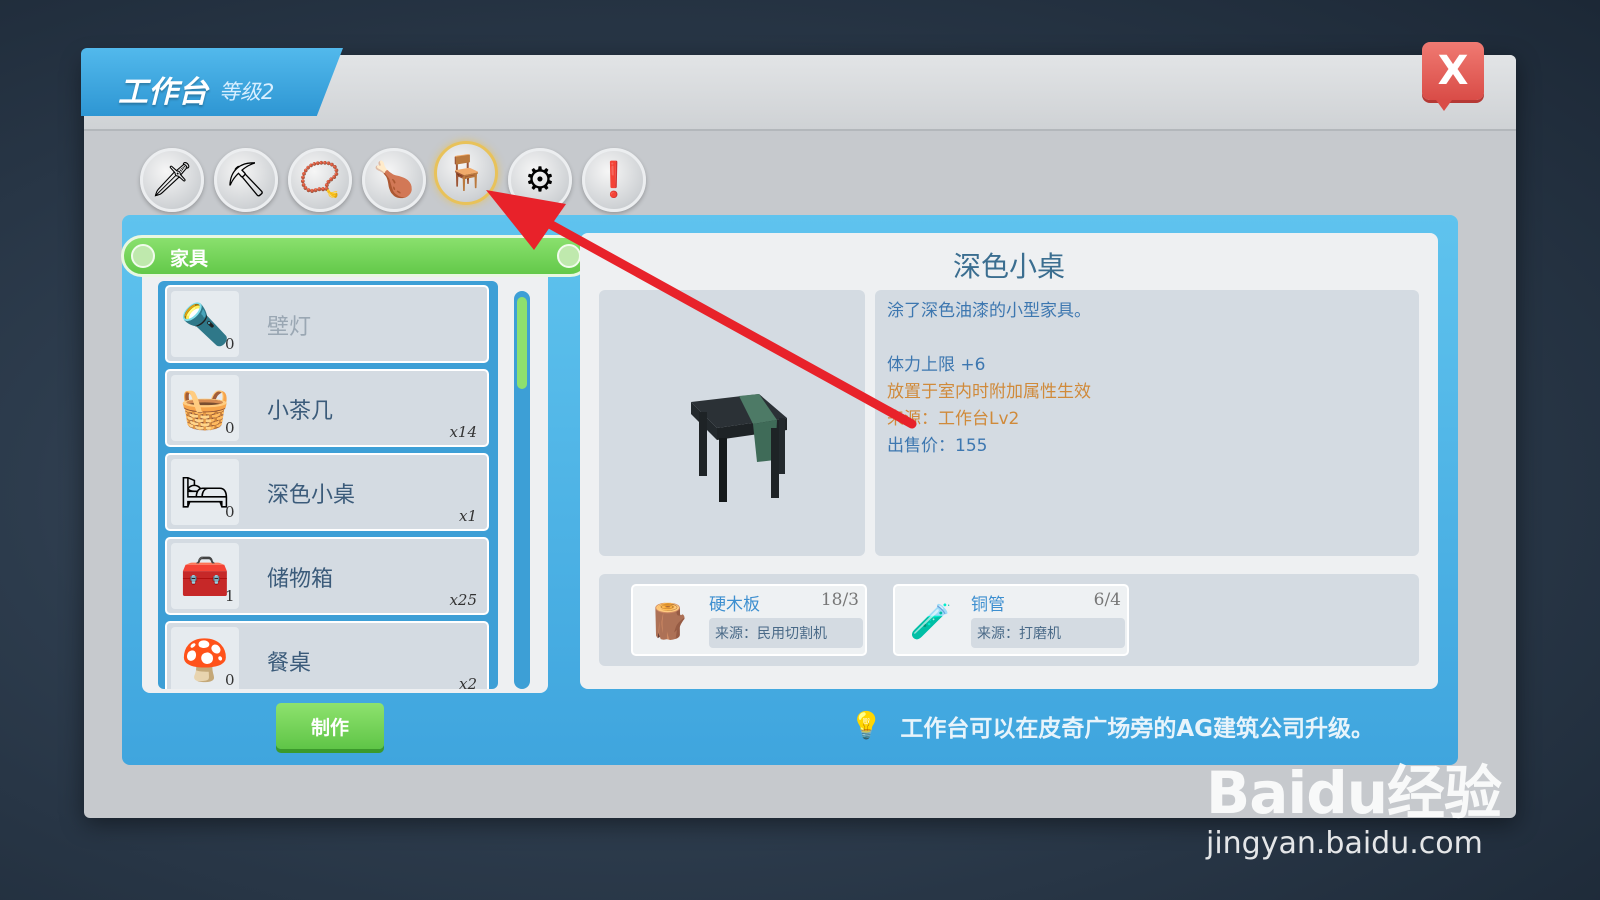 The image size is (1600, 900). Describe the element at coordinates (1453, 71) in the screenshot. I see `close-icon: X` at that location.